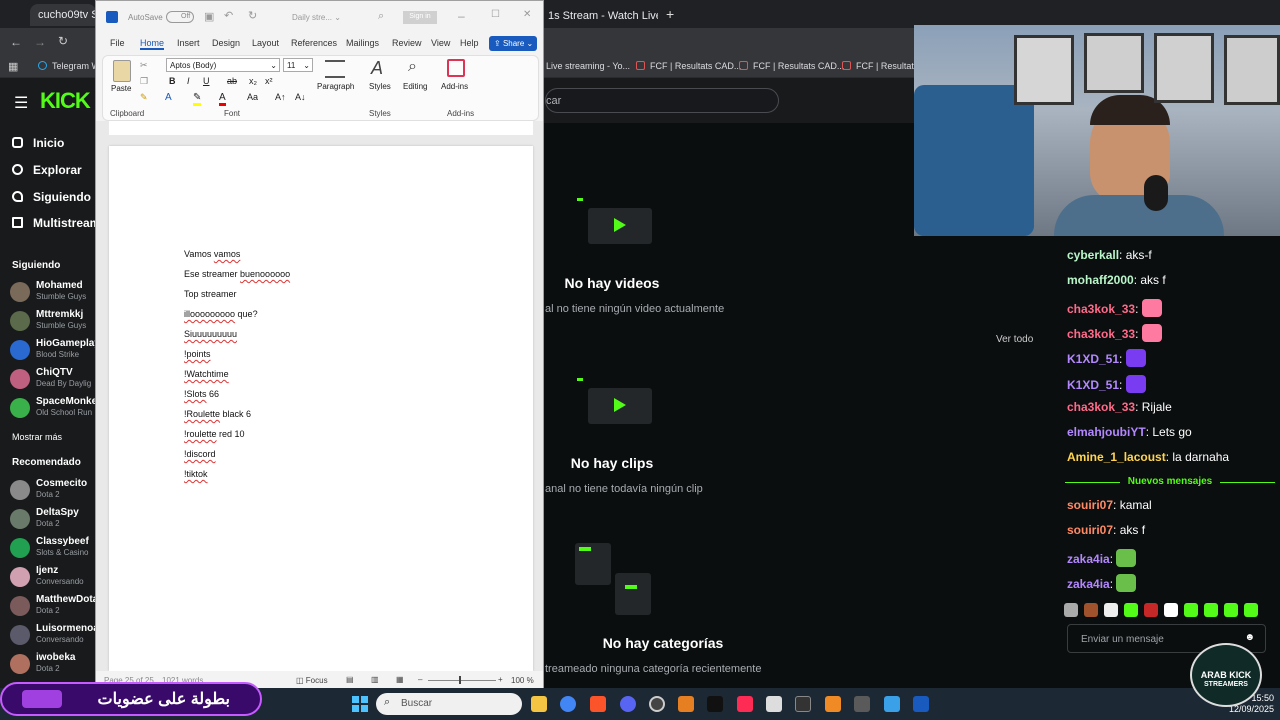 This screenshot has height=720, width=1280. I want to click on editing-label: Editing, so click(415, 86).